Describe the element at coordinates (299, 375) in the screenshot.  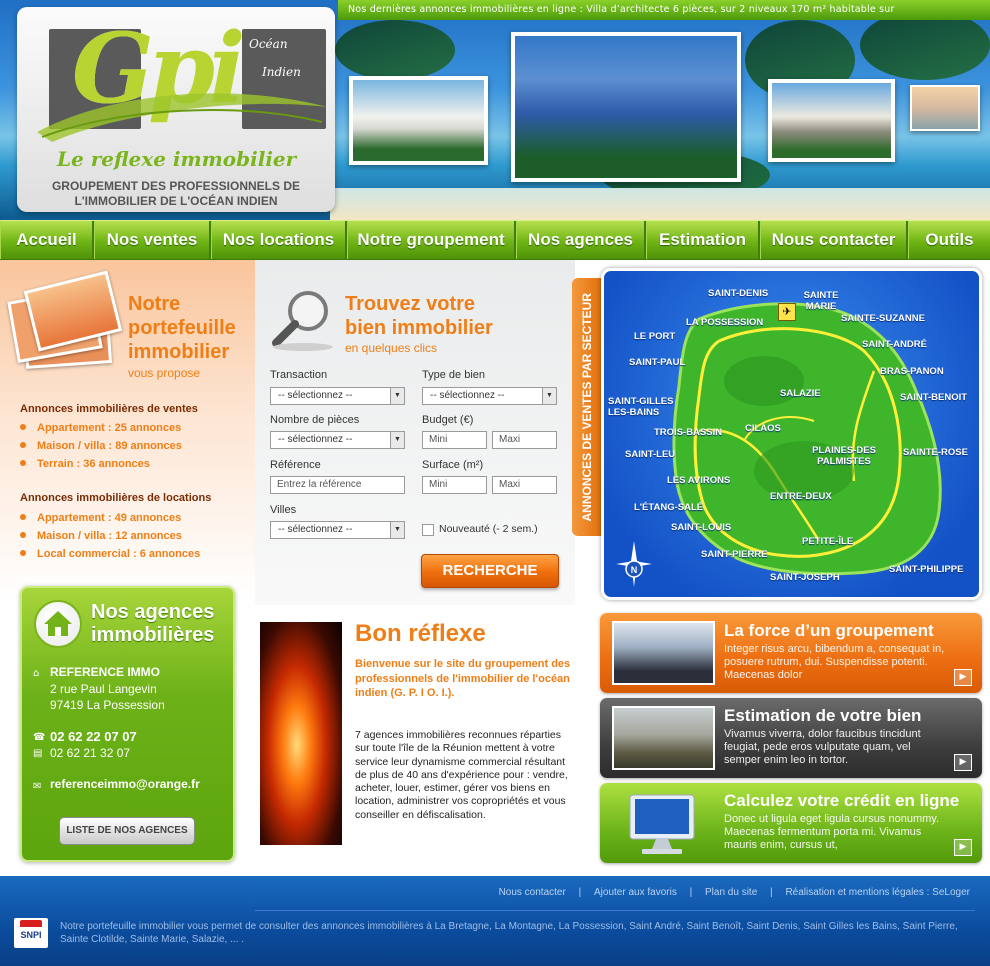
I see `transaction-label: Transaction` at that location.